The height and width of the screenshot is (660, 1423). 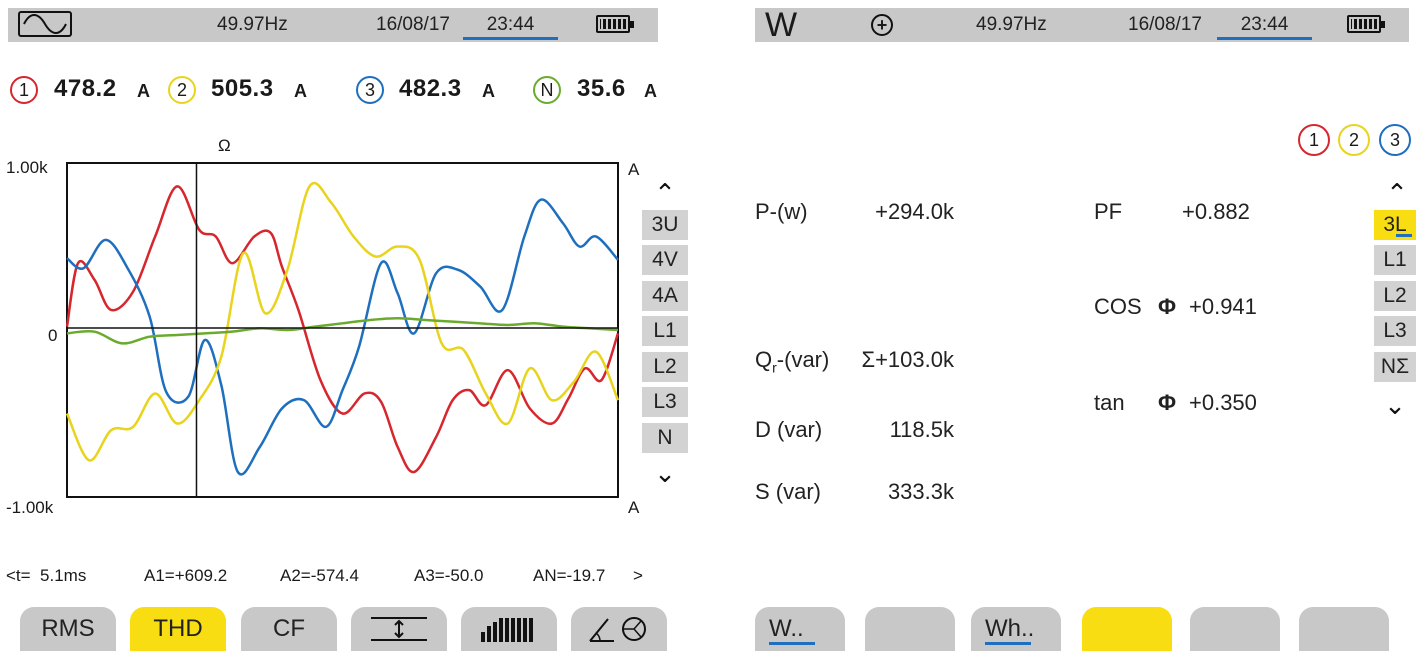 I want to click on channel-3-indicator: 3, so click(x=370, y=90).